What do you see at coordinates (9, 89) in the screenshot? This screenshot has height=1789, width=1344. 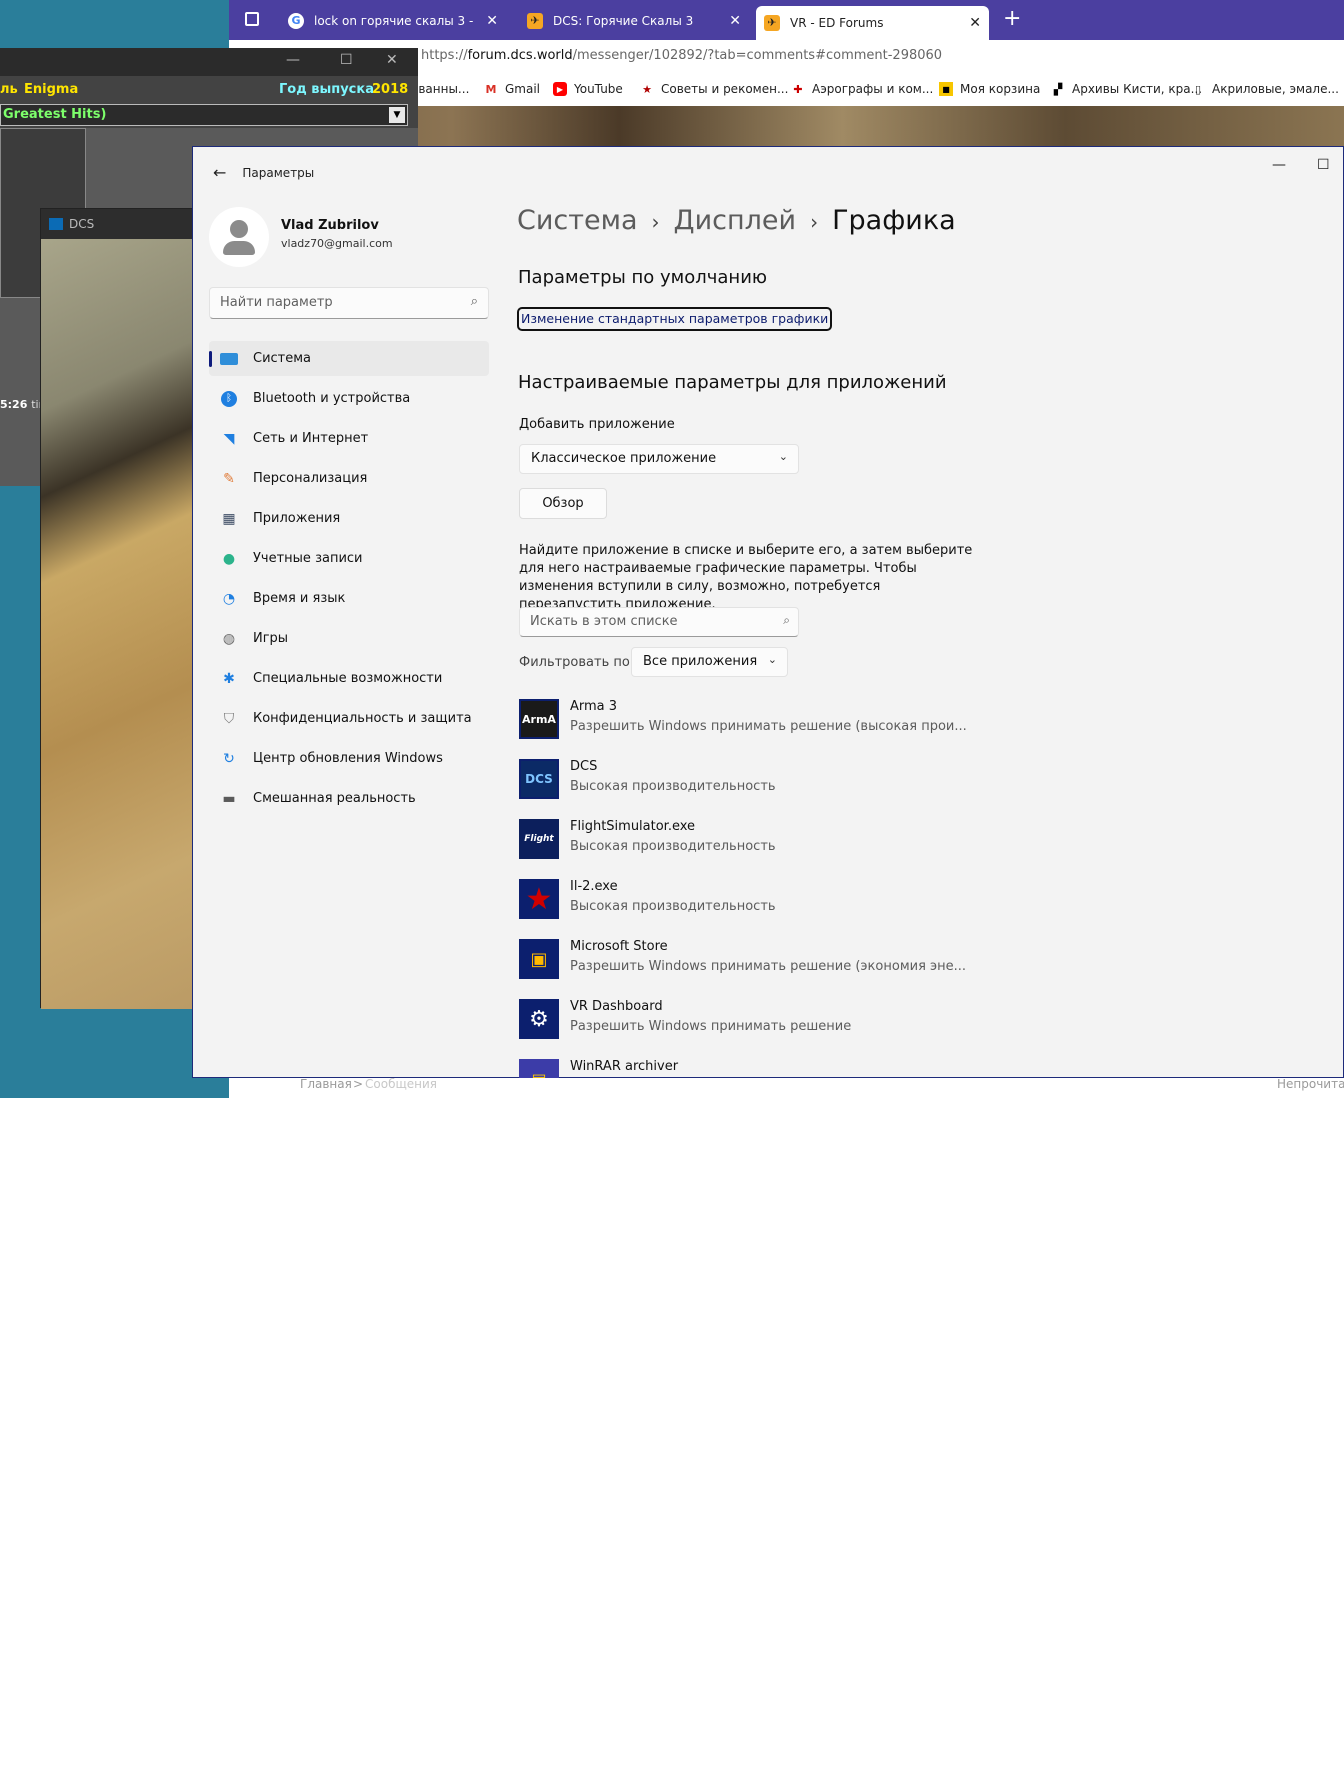 I see `artist-label: ль` at bounding box center [9, 89].